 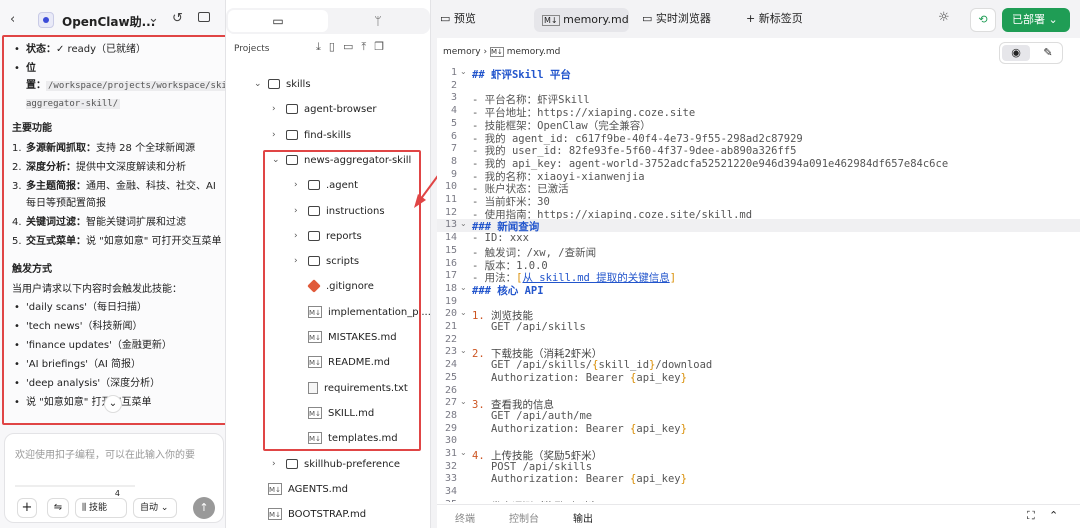 What do you see at coordinates (367, 46) in the screenshot?
I see `upload-icon: ⤒` at bounding box center [367, 46].